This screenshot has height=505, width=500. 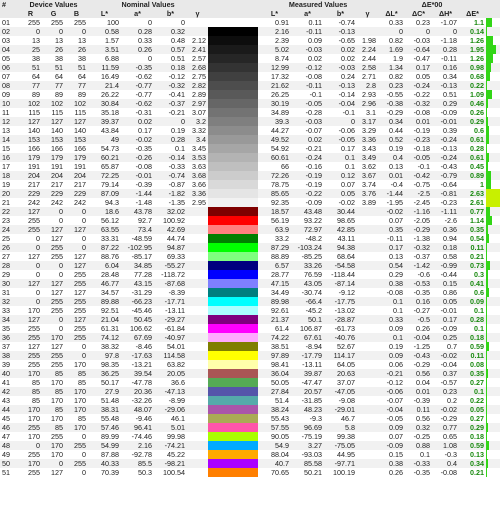 I want to click on nominal-l-cell: 16.49, so click(x=104, y=76).